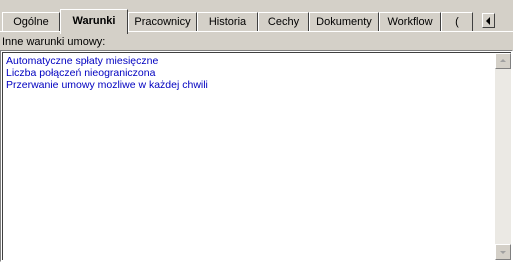  I want to click on tab-historia: Historia, so click(227, 22).